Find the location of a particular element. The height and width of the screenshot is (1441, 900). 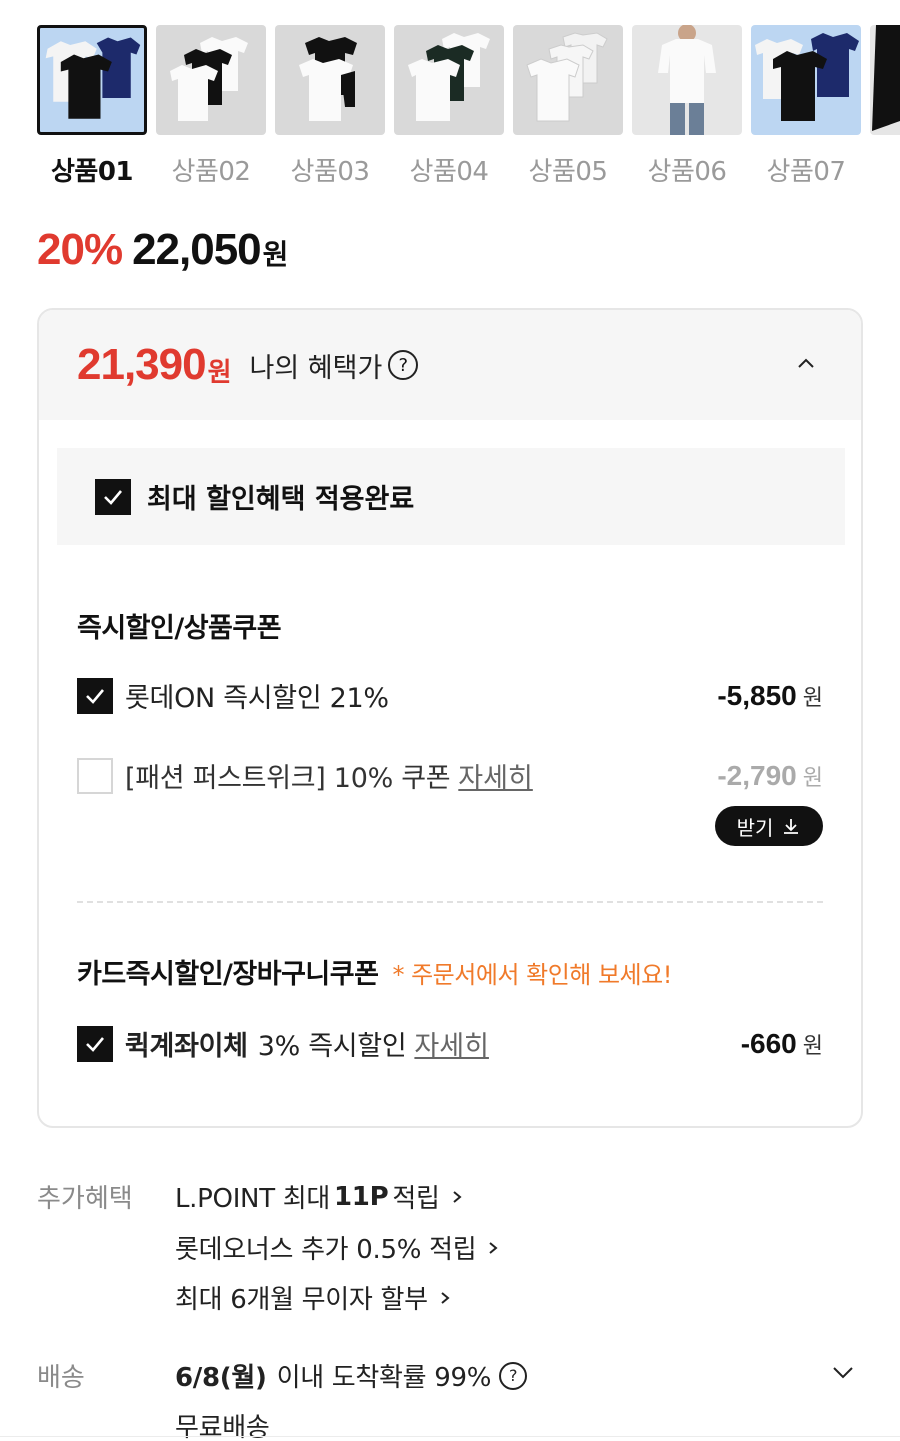

benefit-row-text: 3% 즉시할인 is located at coordinates (332, 1046).